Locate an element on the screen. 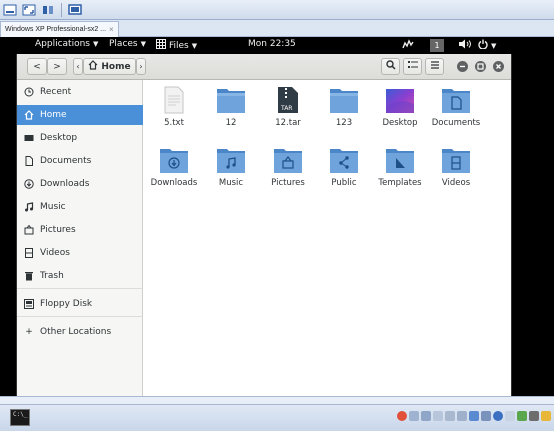 The image size is (554, 431). clock-icon is located at coordinates (29, 92).